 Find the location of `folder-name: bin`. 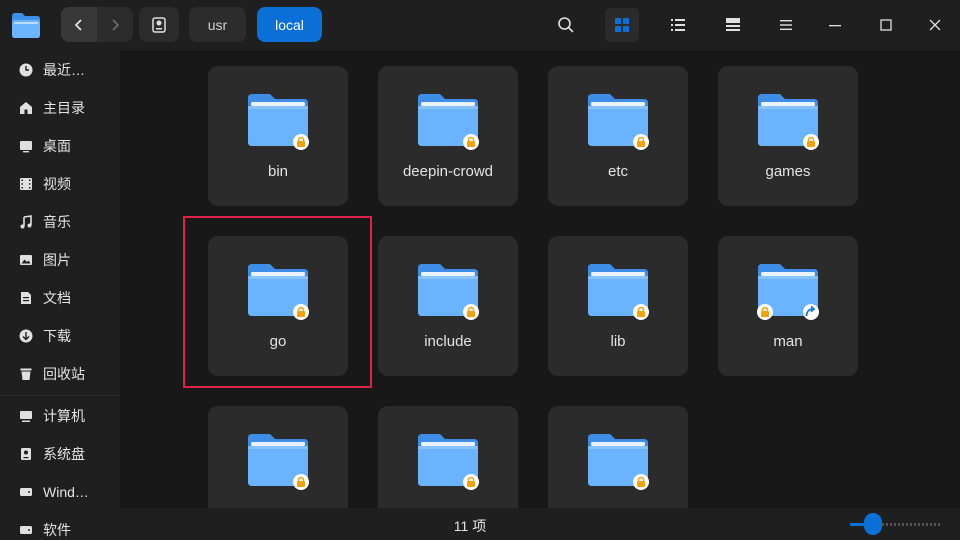

folder-name: bin is located at coordinates (278, 171).